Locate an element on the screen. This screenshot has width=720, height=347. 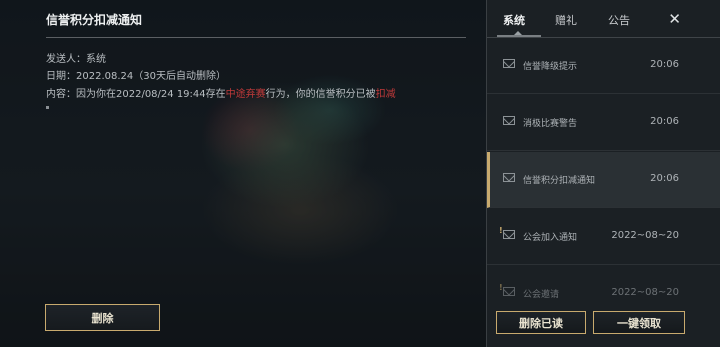
message-item: 消极比赛警告 20:06 is located at coordinates (603, 123).